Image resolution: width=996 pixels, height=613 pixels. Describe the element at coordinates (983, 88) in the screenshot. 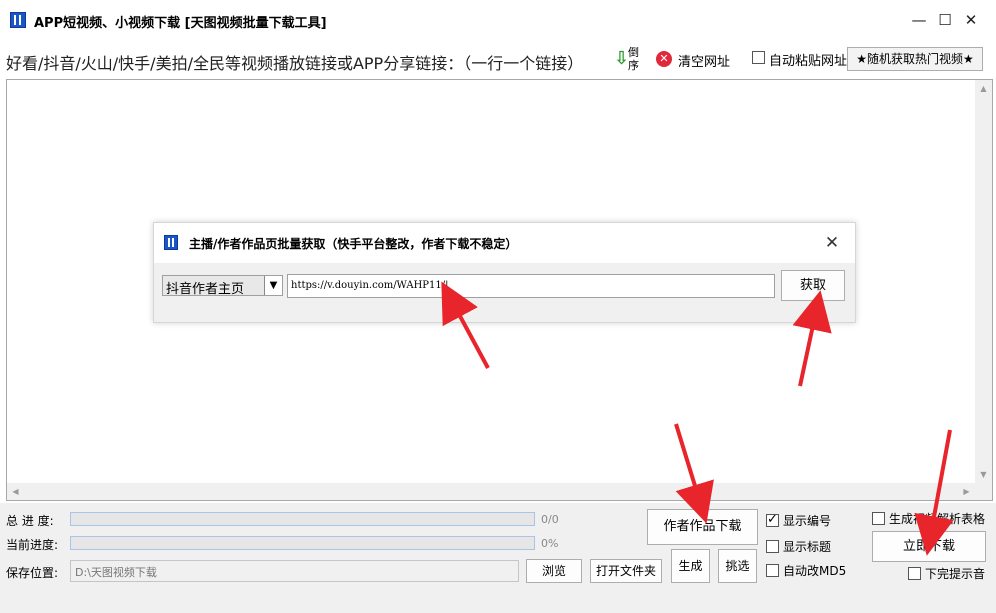

I see `scroll-up-icon: ▲` at that location.